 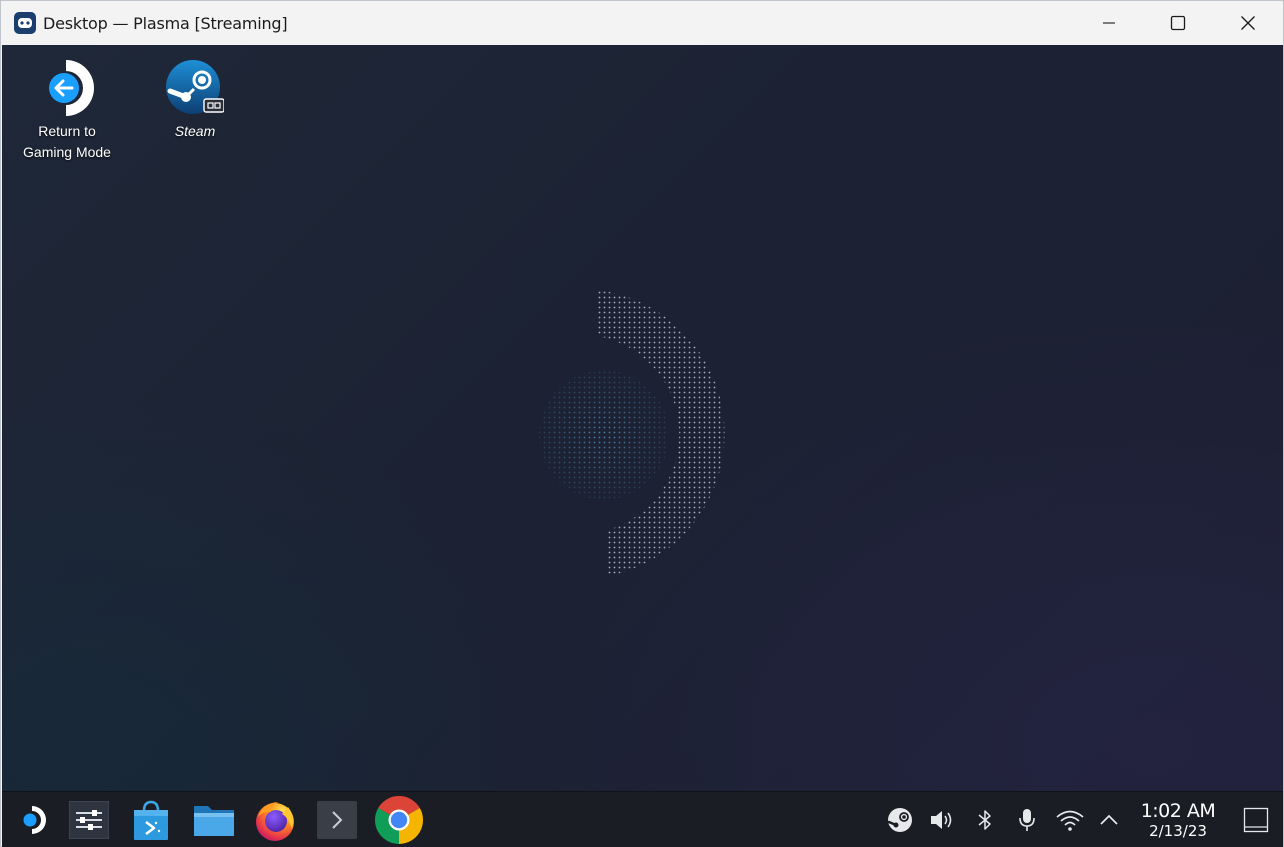 I want to click on firefox-button, so click(x=275, y=819).